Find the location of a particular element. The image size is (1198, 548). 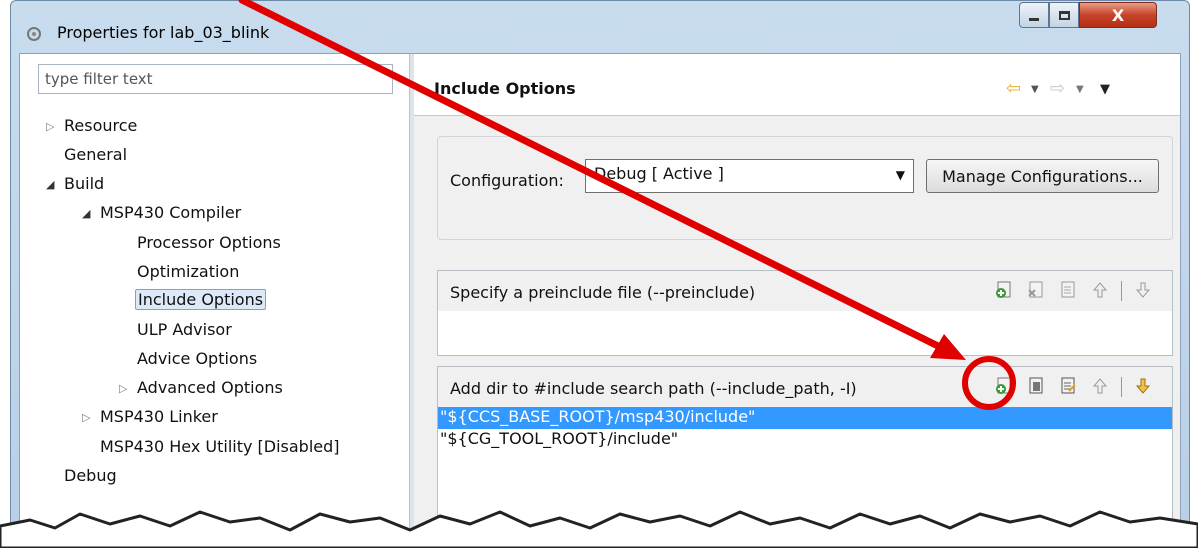

tree-item-label: Debug is located at coordinates (90, 475).